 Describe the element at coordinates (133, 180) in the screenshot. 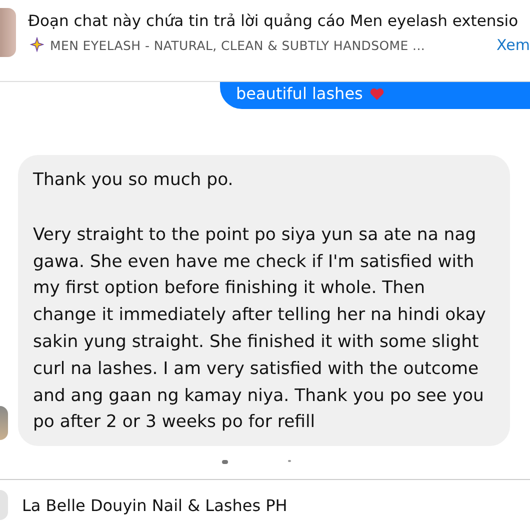

I see `message-text: Thank you so much po.` at that location.